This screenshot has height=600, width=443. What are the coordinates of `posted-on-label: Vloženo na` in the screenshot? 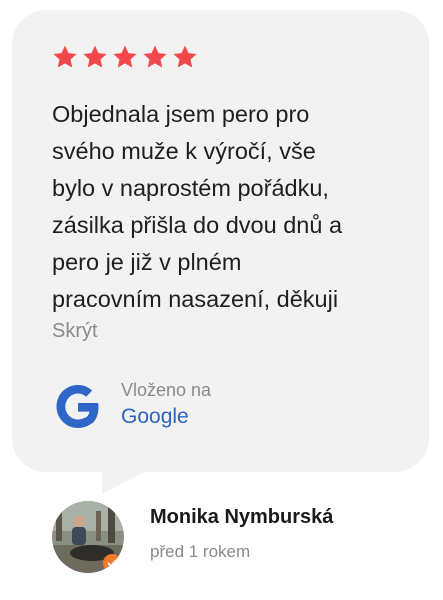 It's located at (166, 390).